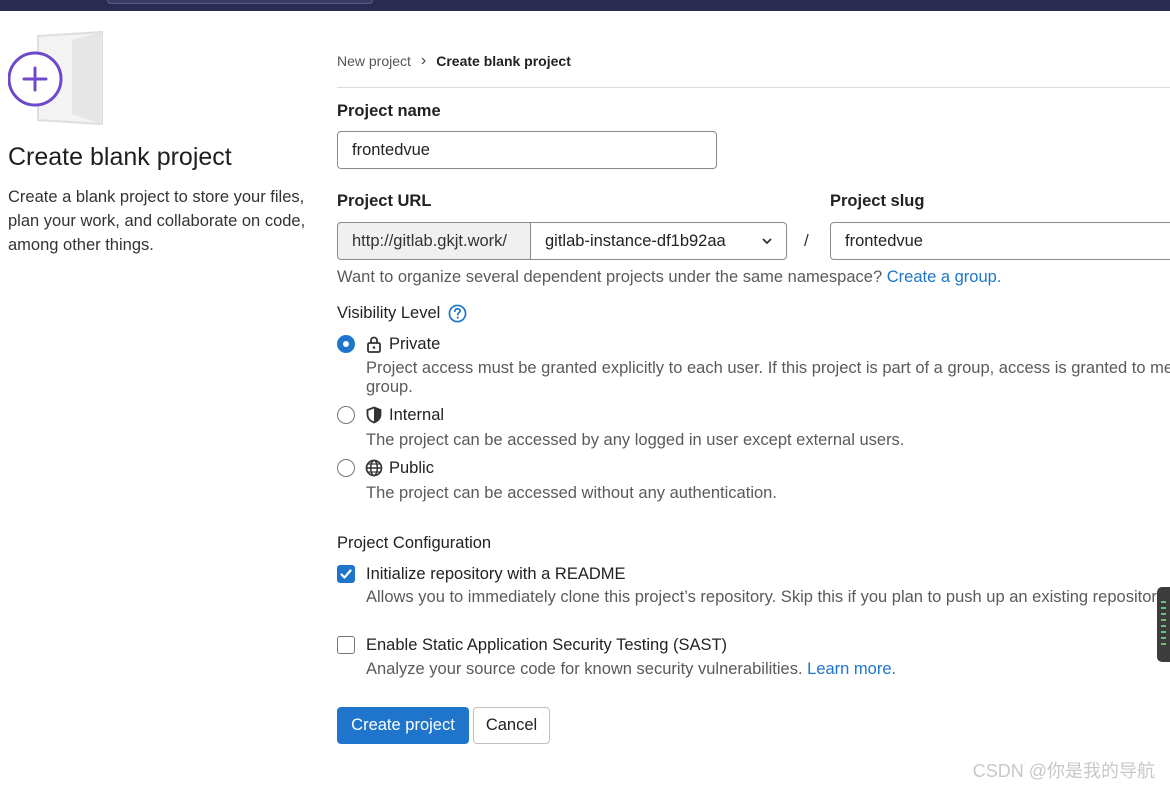  I want to click on visibility-private-radio, so click(346, 344).